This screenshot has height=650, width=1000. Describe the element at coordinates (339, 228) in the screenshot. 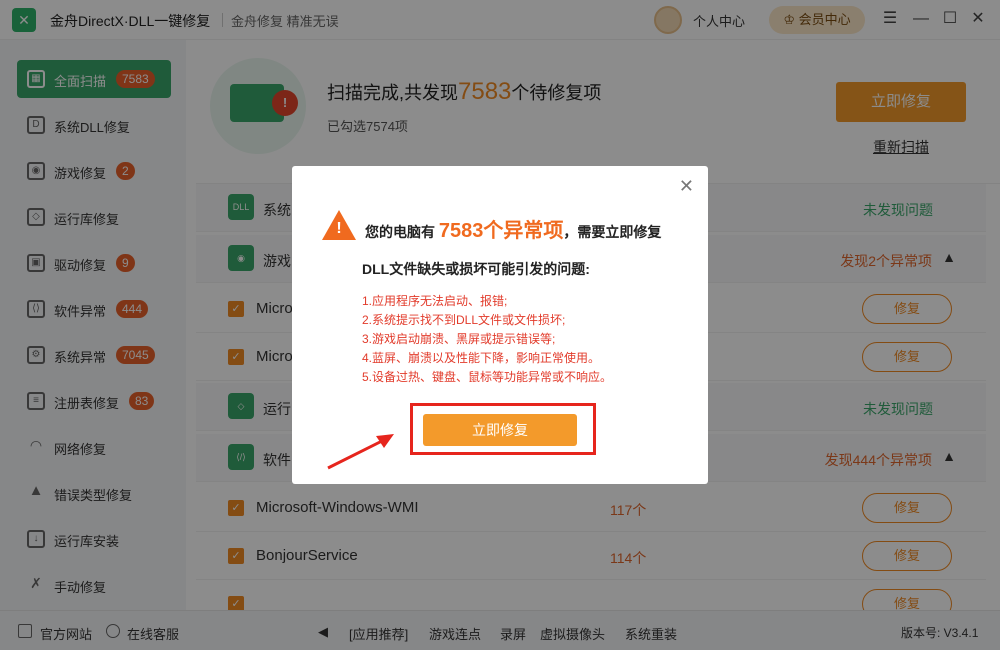

I see `warning-mark: !` at that location.